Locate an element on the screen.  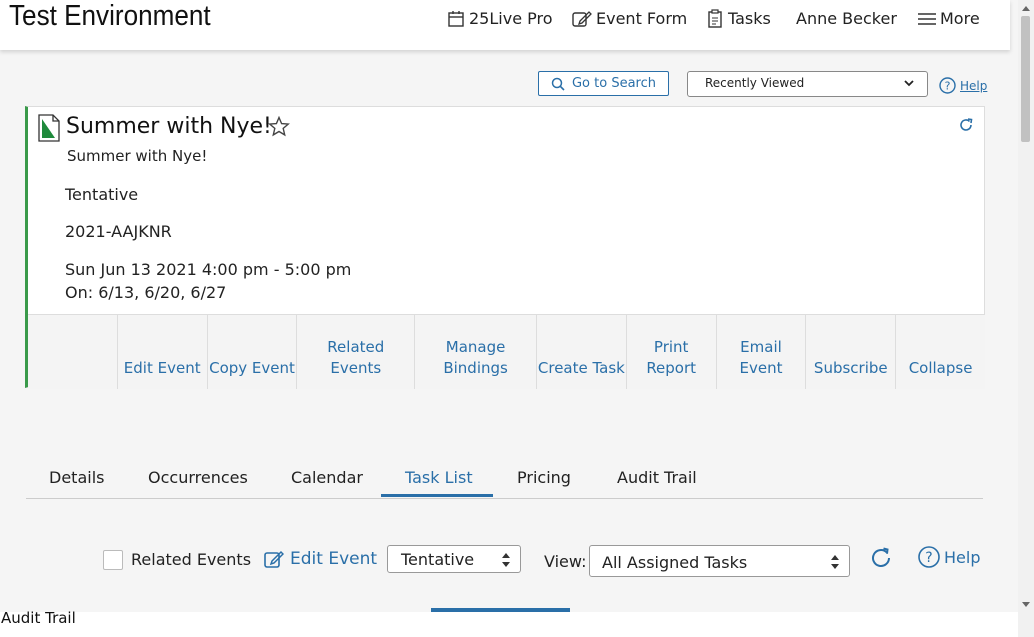
view-label: View: is located at coordinates (565, 561).